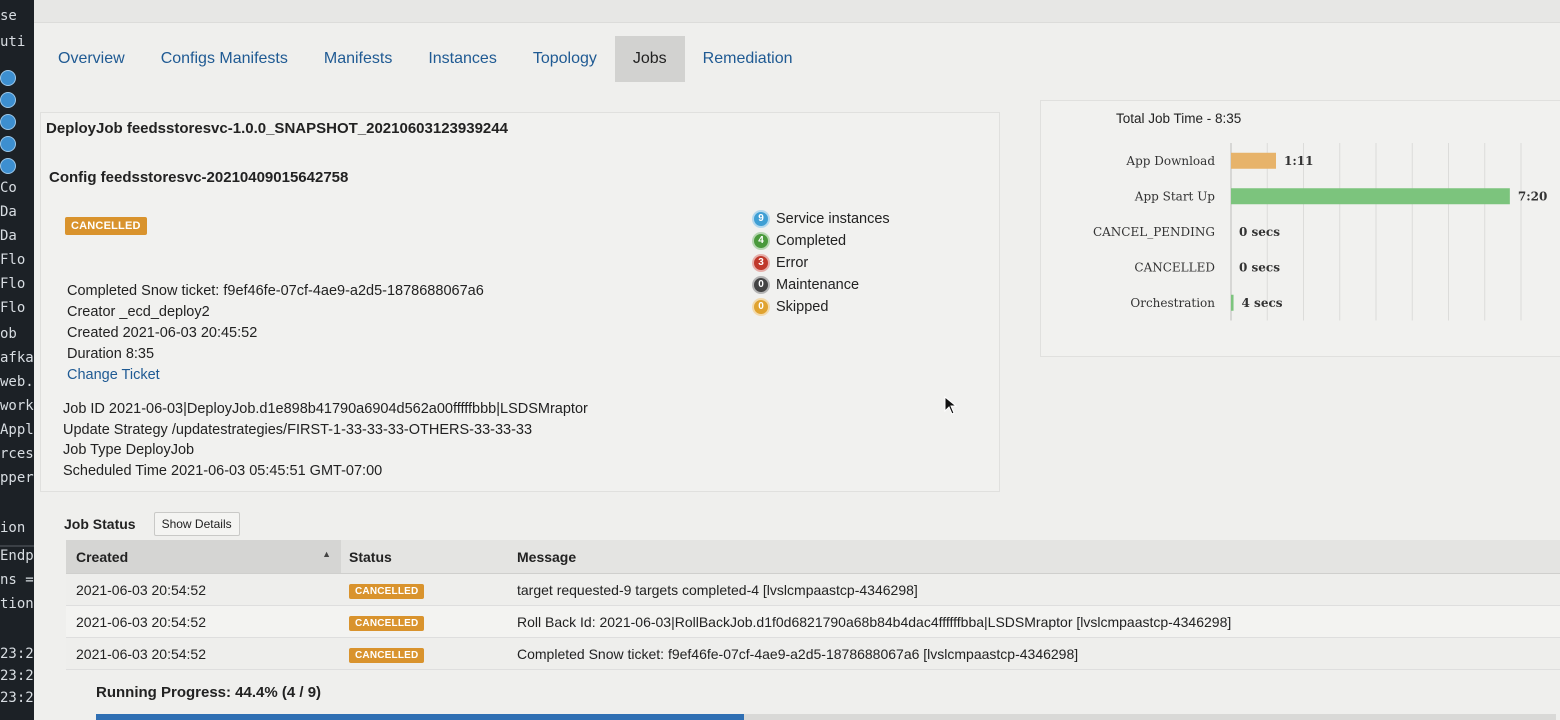  What do you see at coordinates (826, 717) in the screenshot?
I see `running-progress-bar` at bounding box center [826, 717].